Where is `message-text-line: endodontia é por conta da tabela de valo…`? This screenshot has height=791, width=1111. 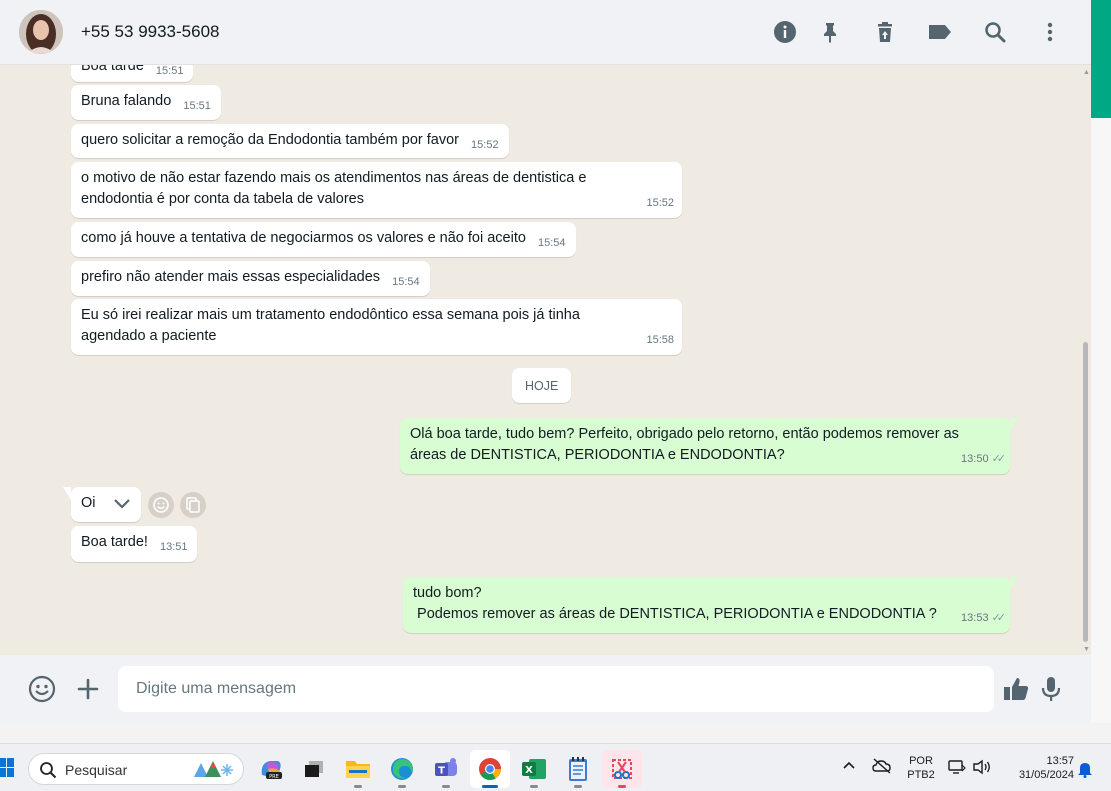 message-text-line: endodontia é por conta da tabela de valo… is located at coordinates (222, 199).